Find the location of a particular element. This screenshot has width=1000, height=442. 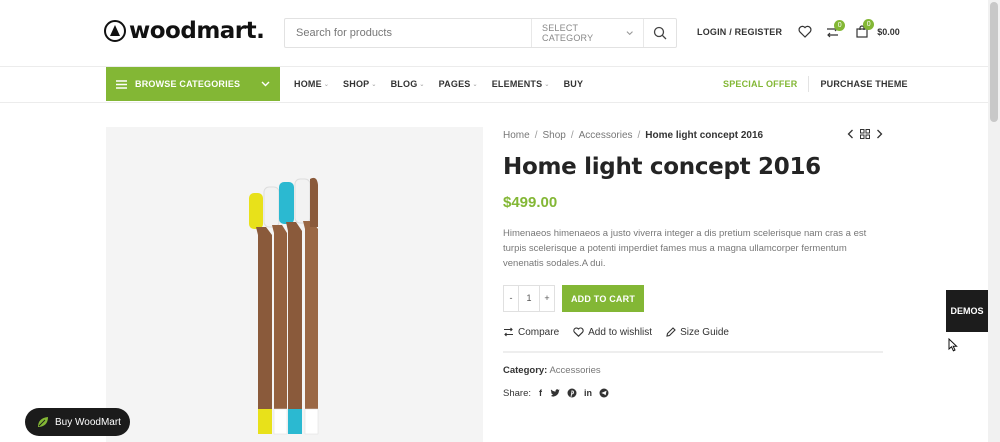

chevron-left-icon is located at coordinates (850, 134).